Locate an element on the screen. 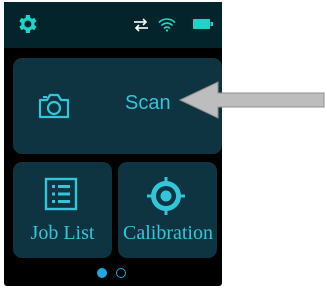  status-bar is located at coordinates (113, 25).